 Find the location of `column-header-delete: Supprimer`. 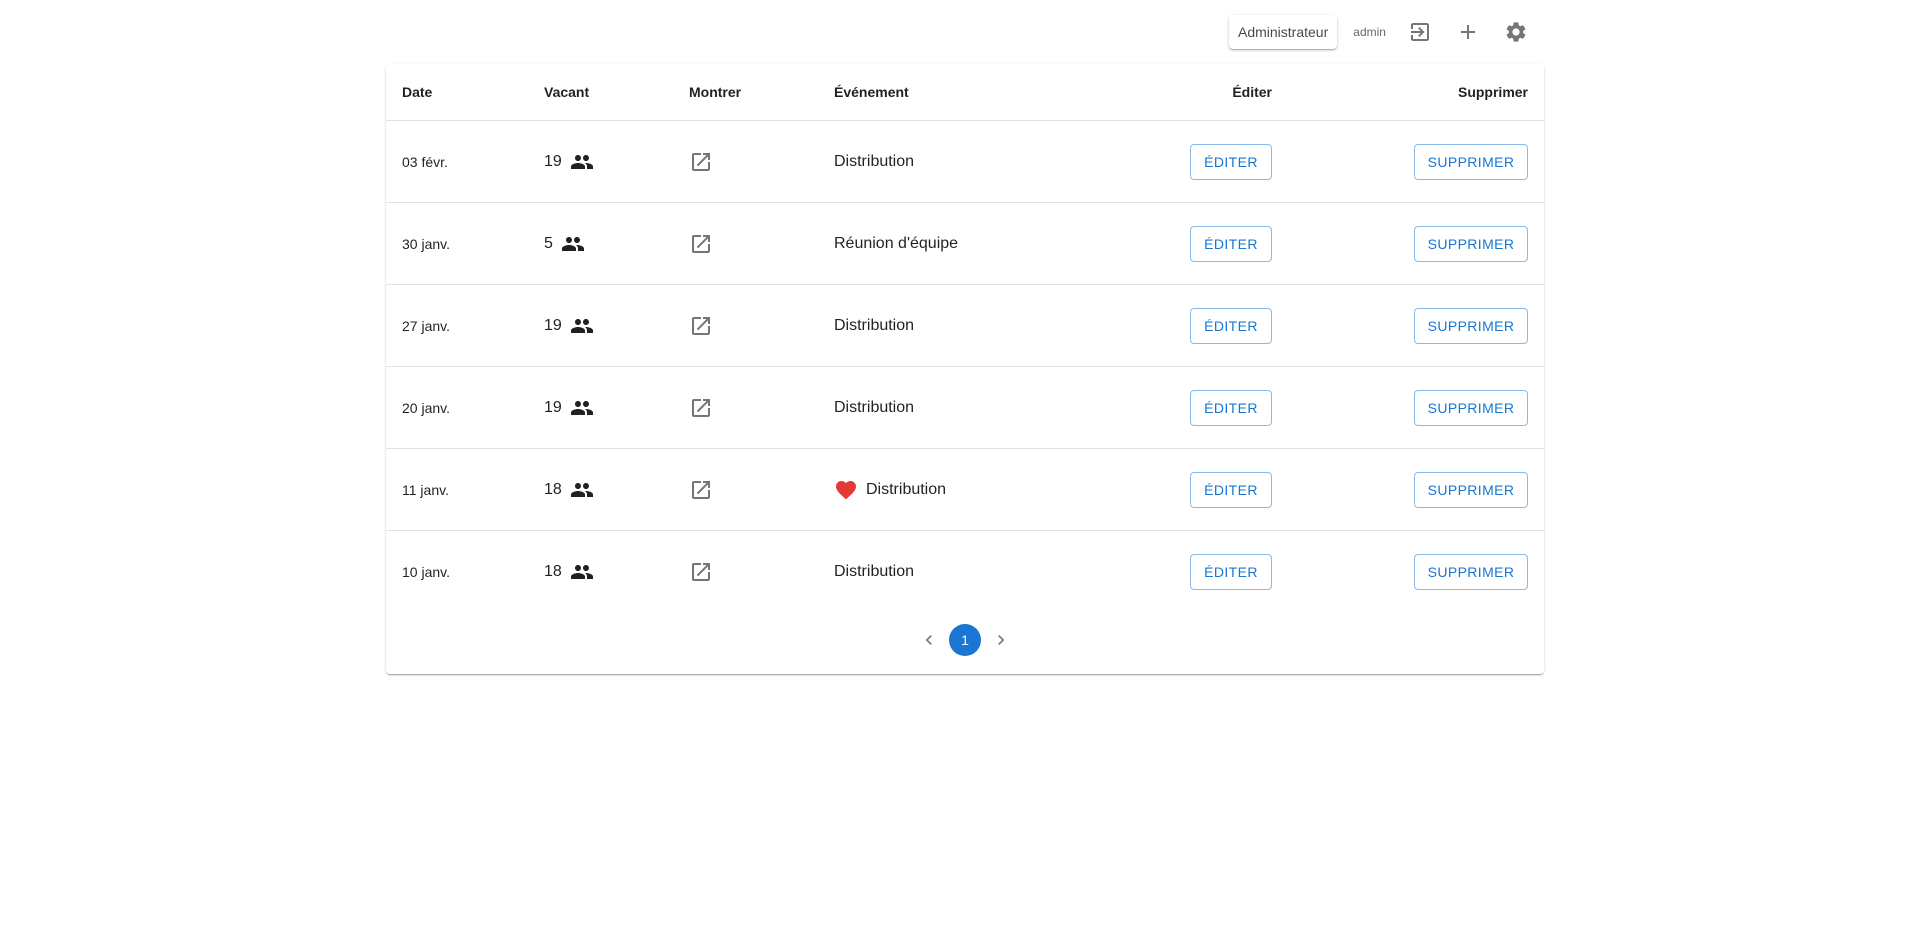

column-header-delete: Supprimer is located at coordinates (1492, 92).